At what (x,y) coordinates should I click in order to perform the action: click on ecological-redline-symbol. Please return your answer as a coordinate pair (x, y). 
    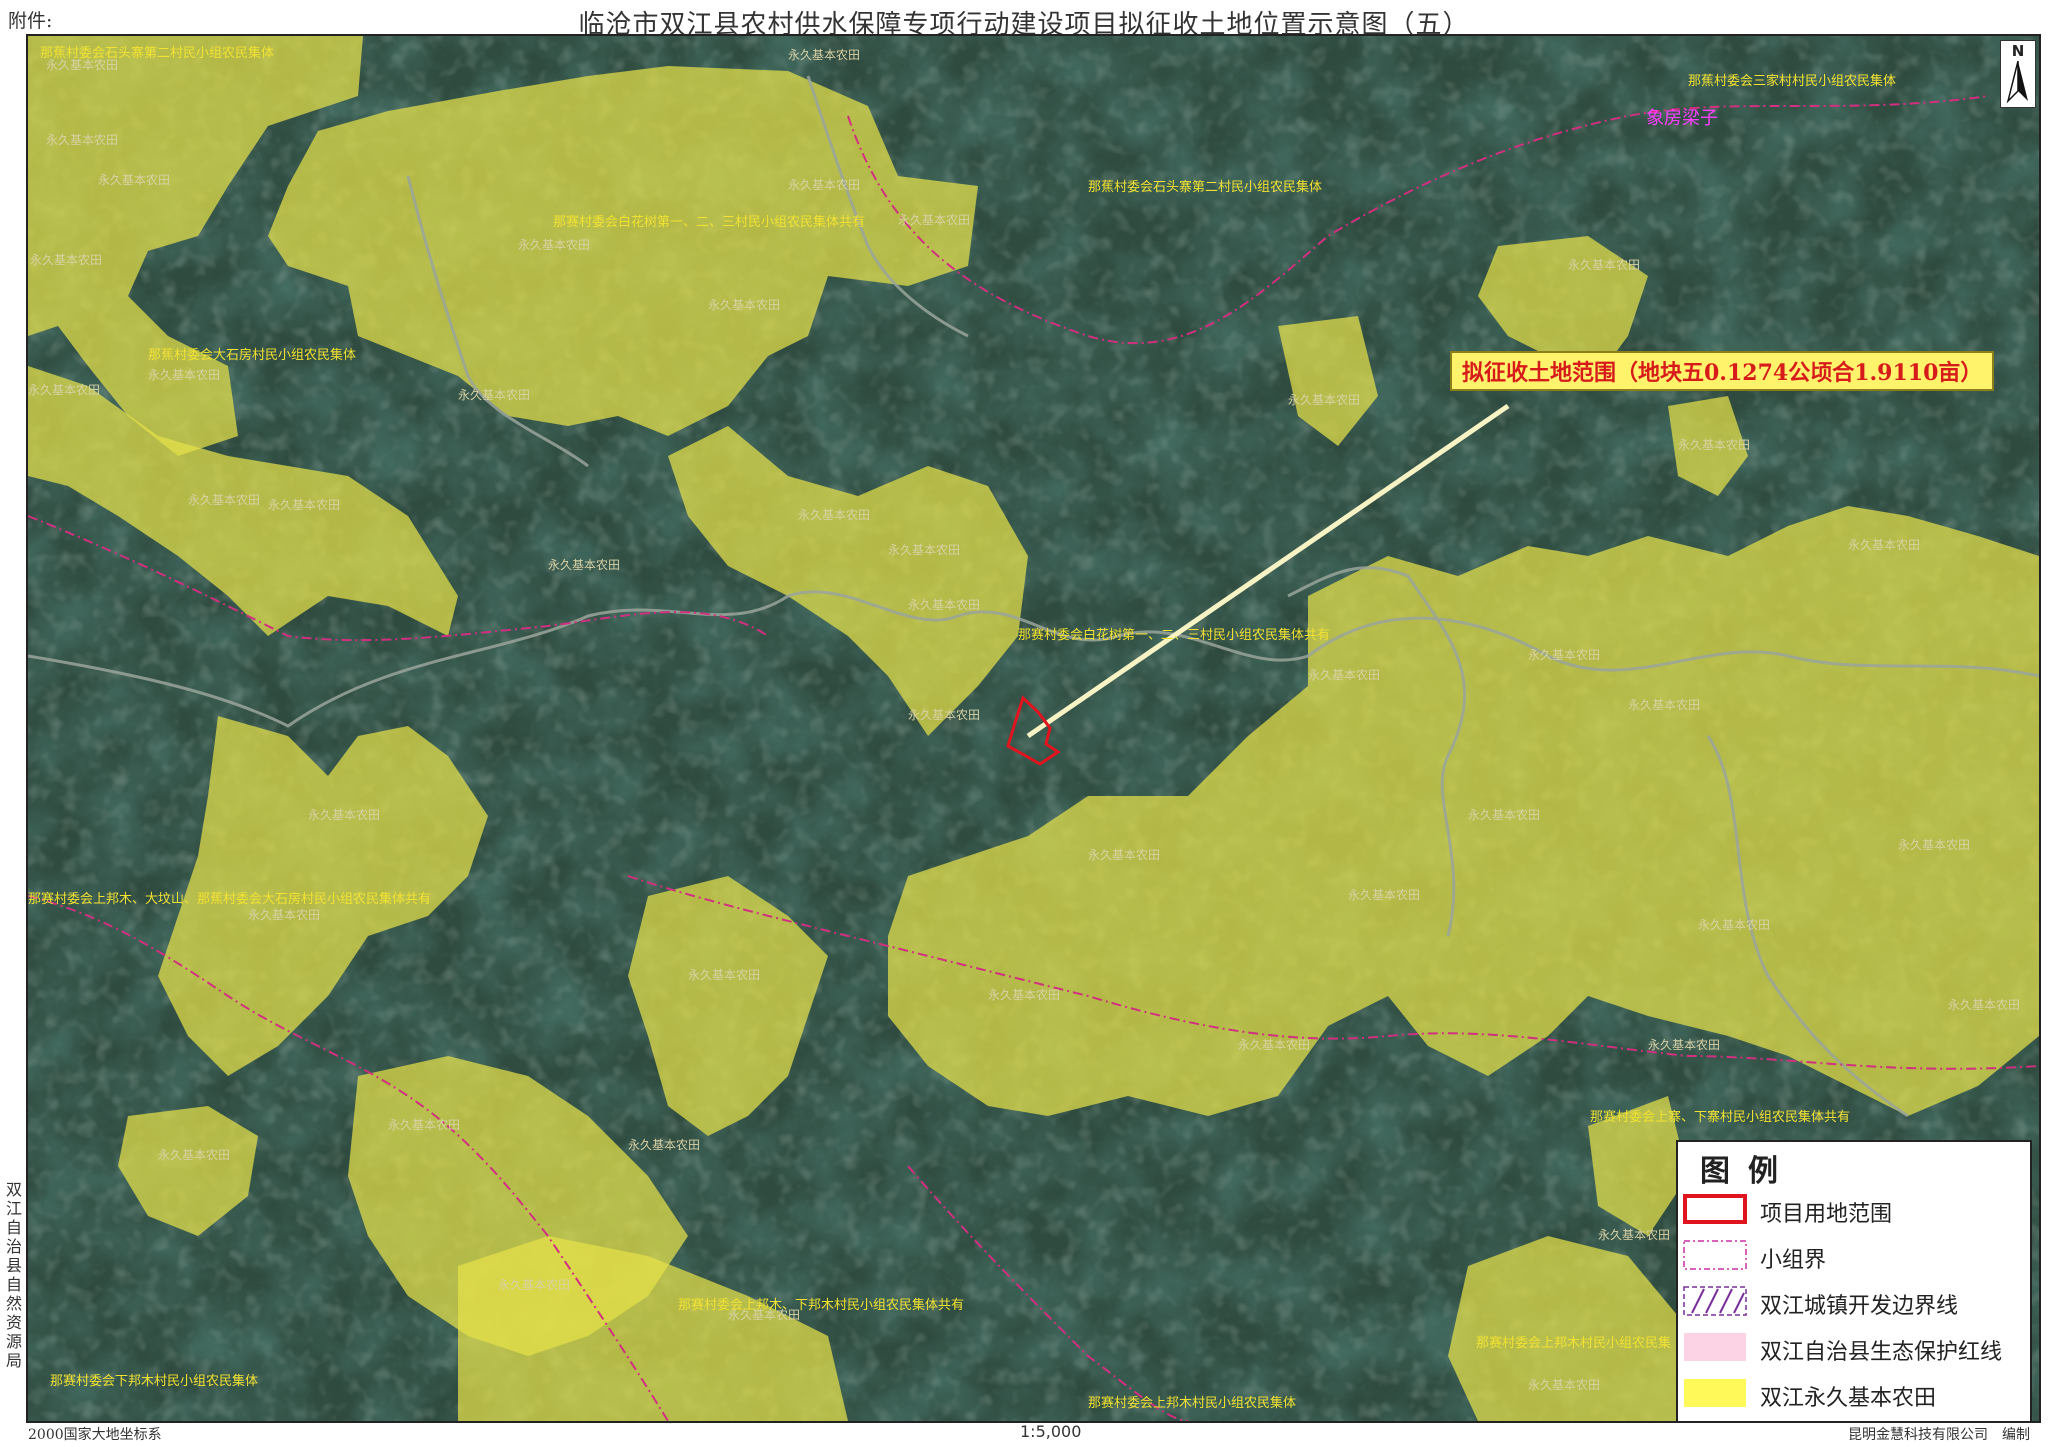
    Looking at the image, I should click on (1715, 1347).